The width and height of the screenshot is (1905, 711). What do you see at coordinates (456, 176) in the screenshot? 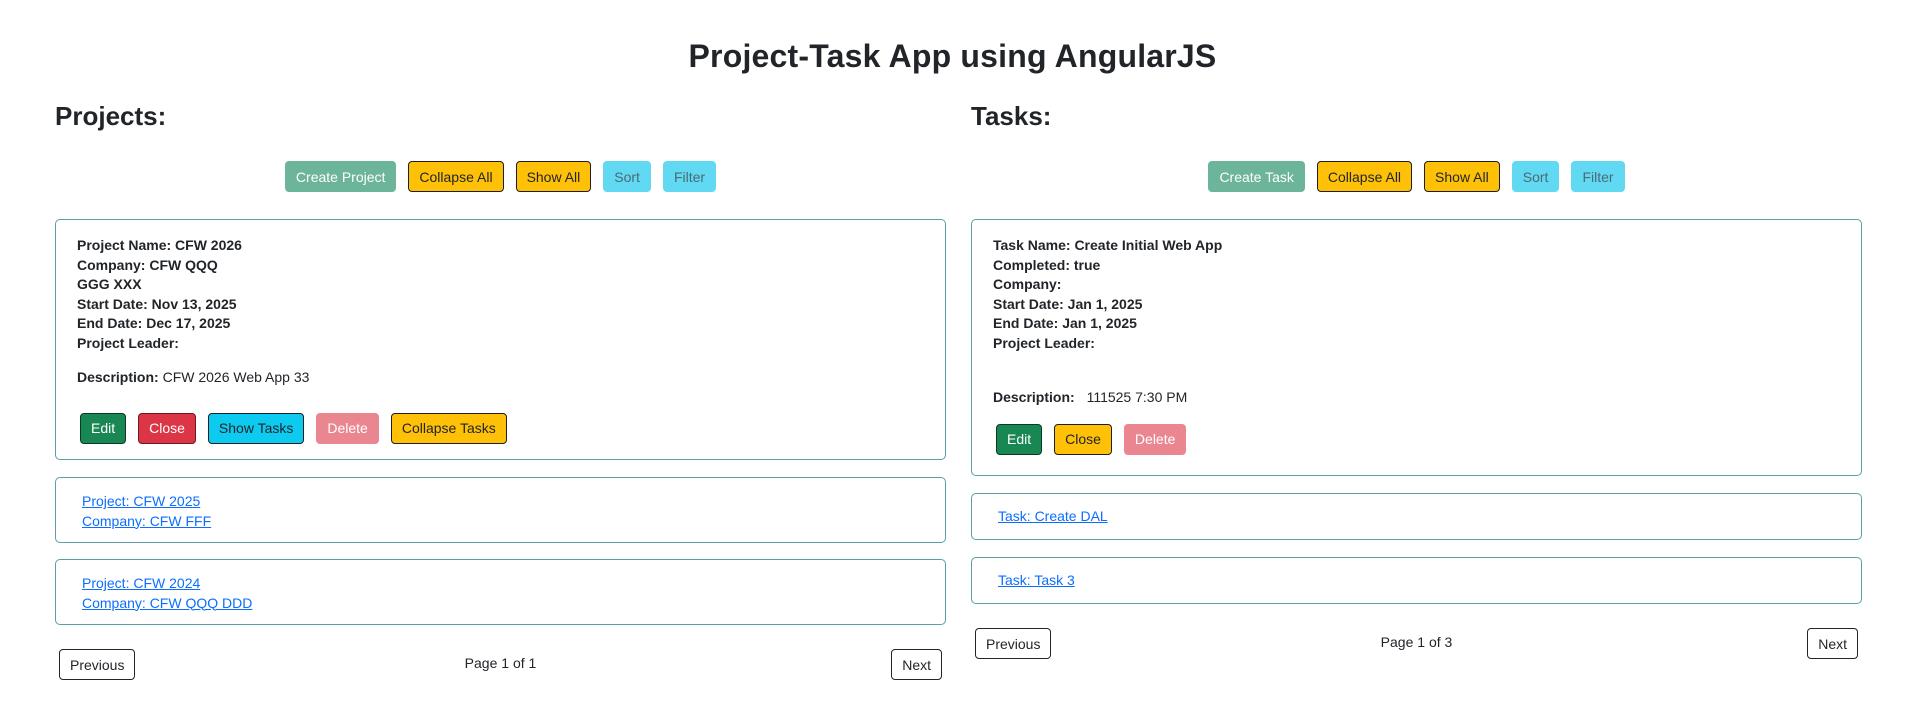
I see `projects-collapse-all-button: Collapse All` at bounding box center [456, 176].